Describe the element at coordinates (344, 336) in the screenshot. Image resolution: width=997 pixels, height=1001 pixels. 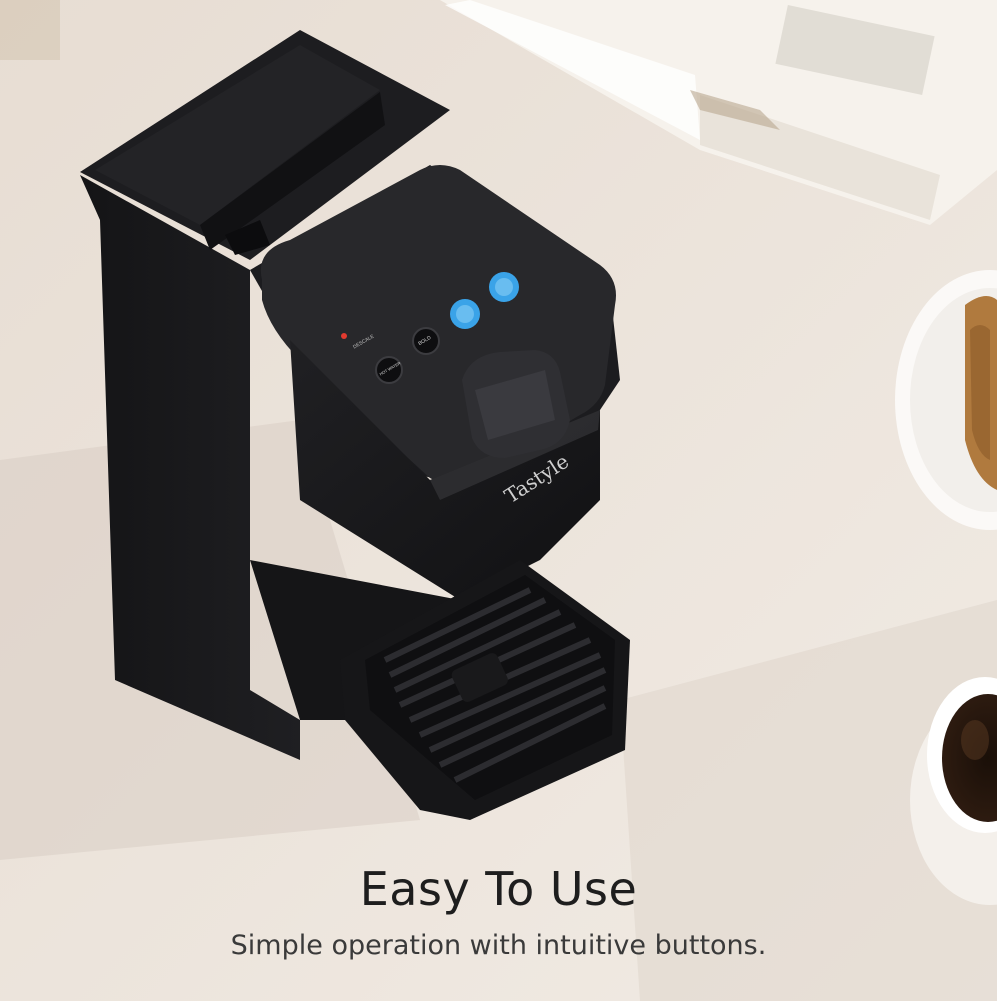
I see `descale-indicator` at that location.